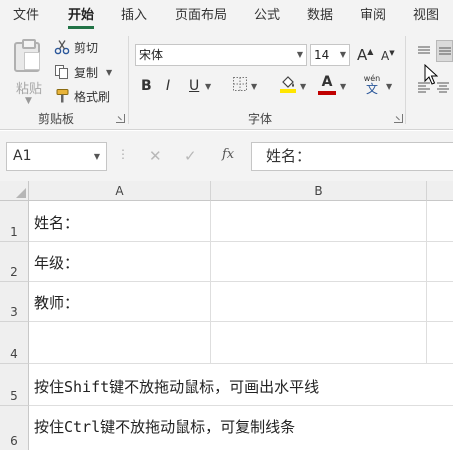 The width and height of the screenshot is (453, 450). What do you see at coordinates (14, 428) in the screenshot?
I see `row-header-6: 6` at bounding box center [14, 428].